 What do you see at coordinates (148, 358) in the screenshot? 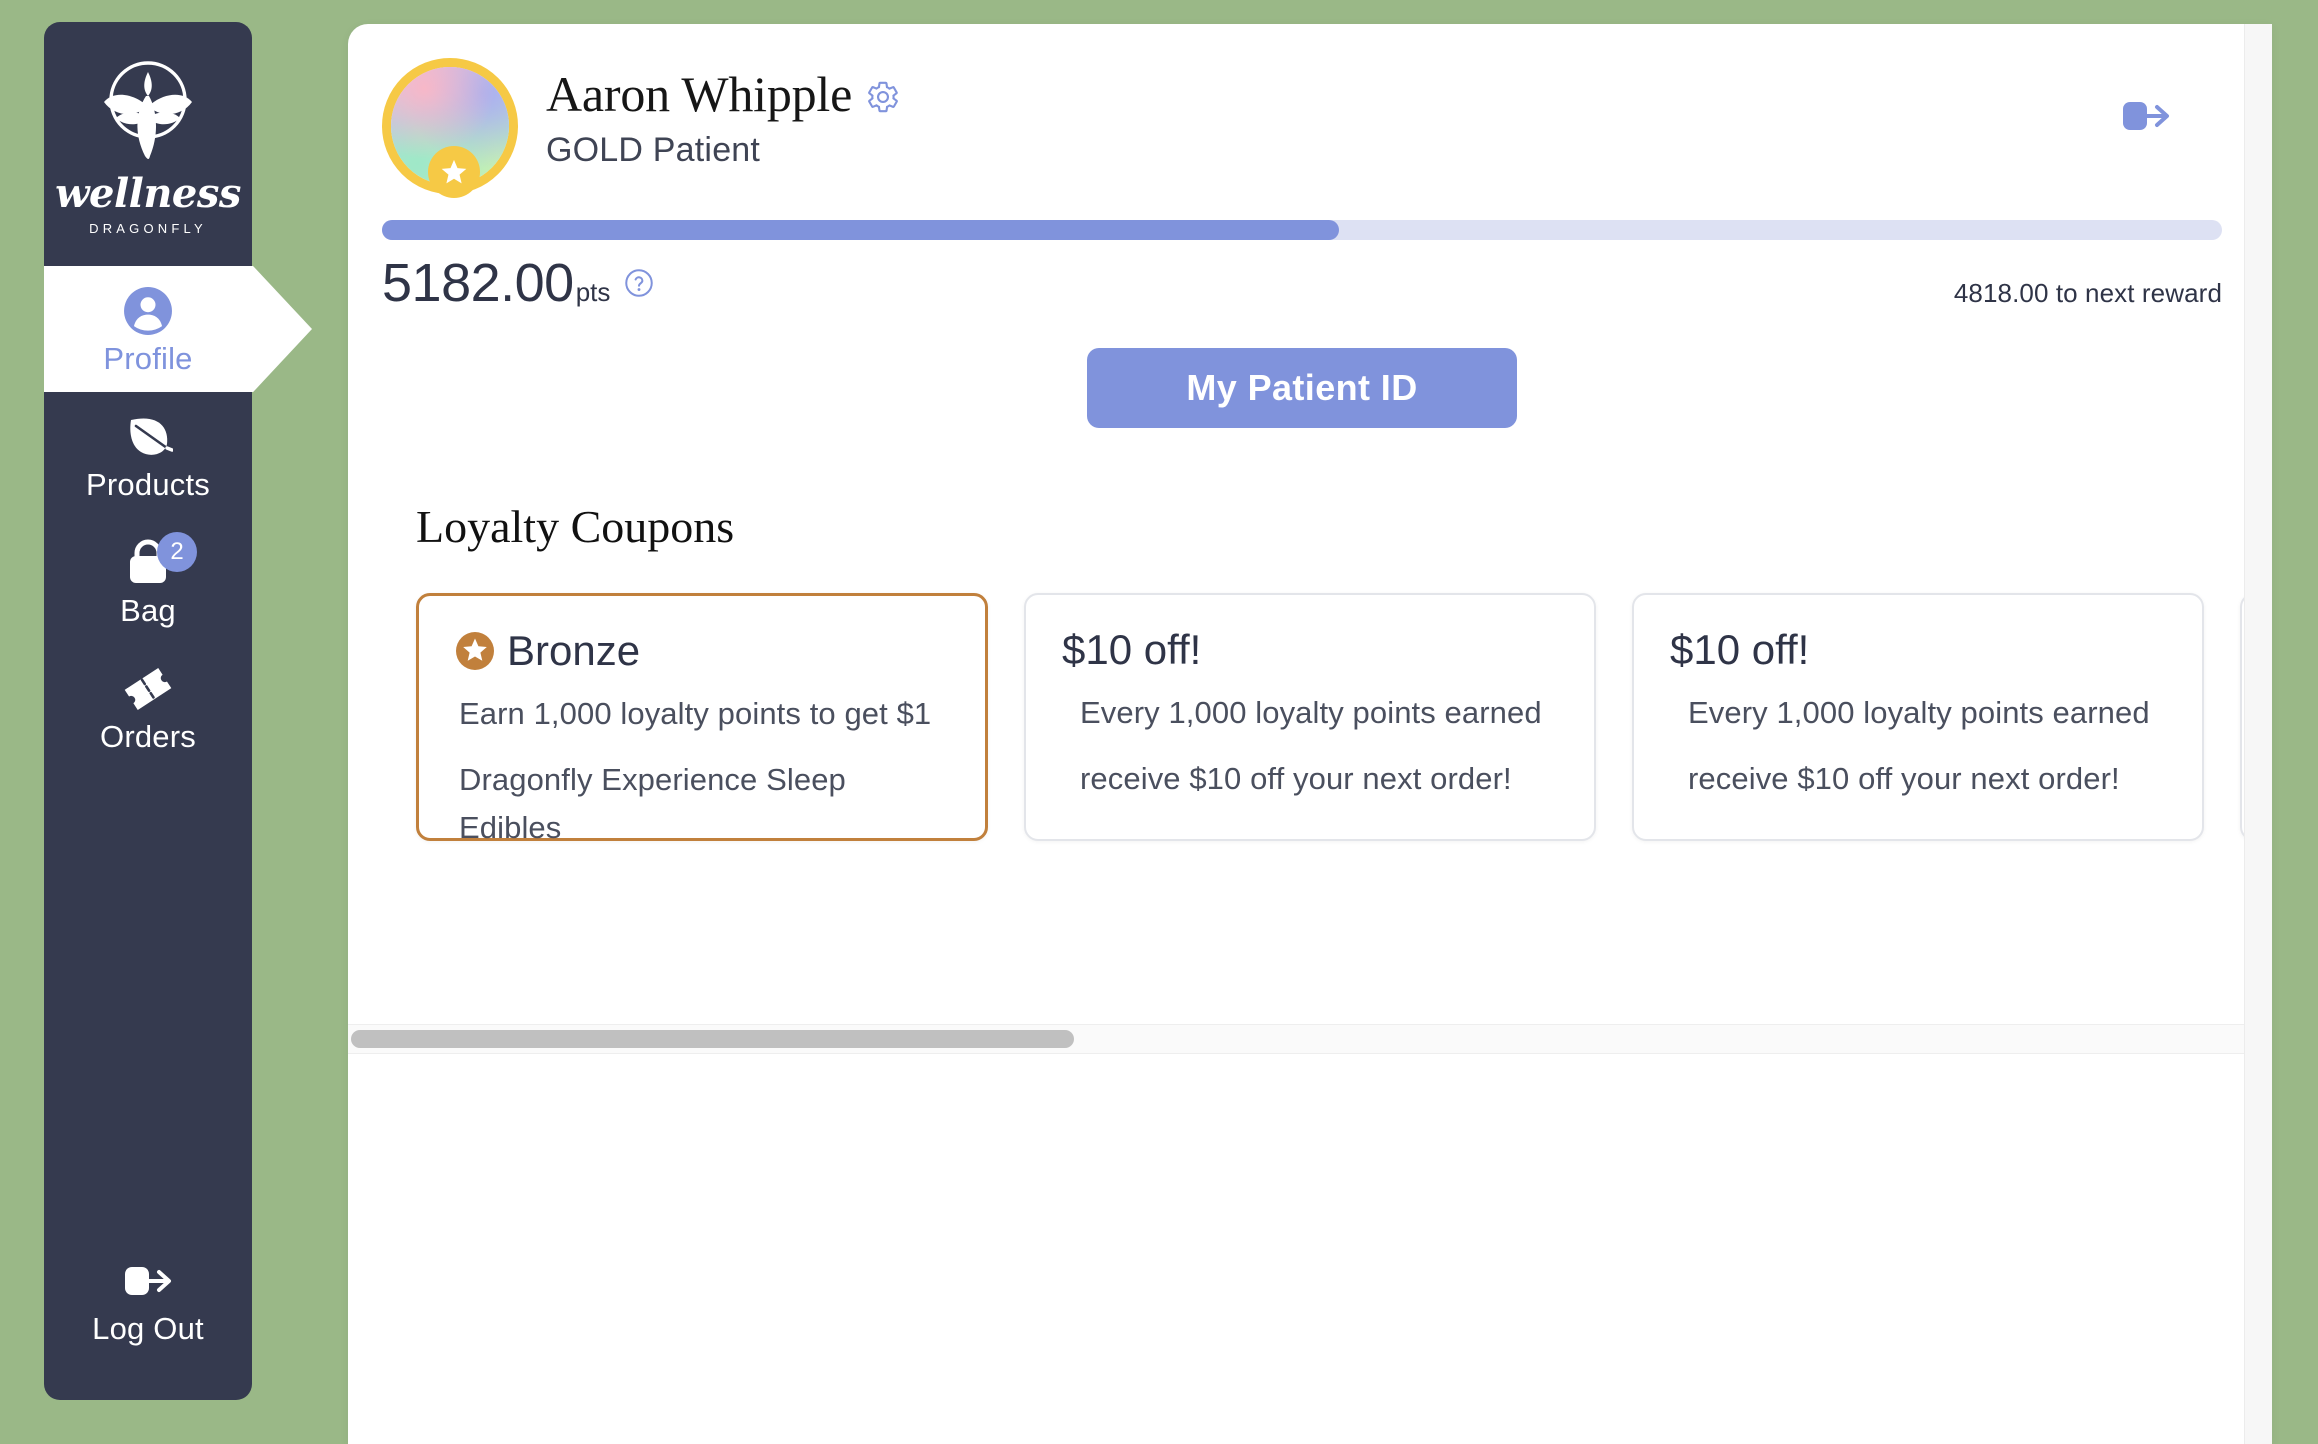
I see `sidebar-item-label-profile: Profile` at bounding box center [148, 358].